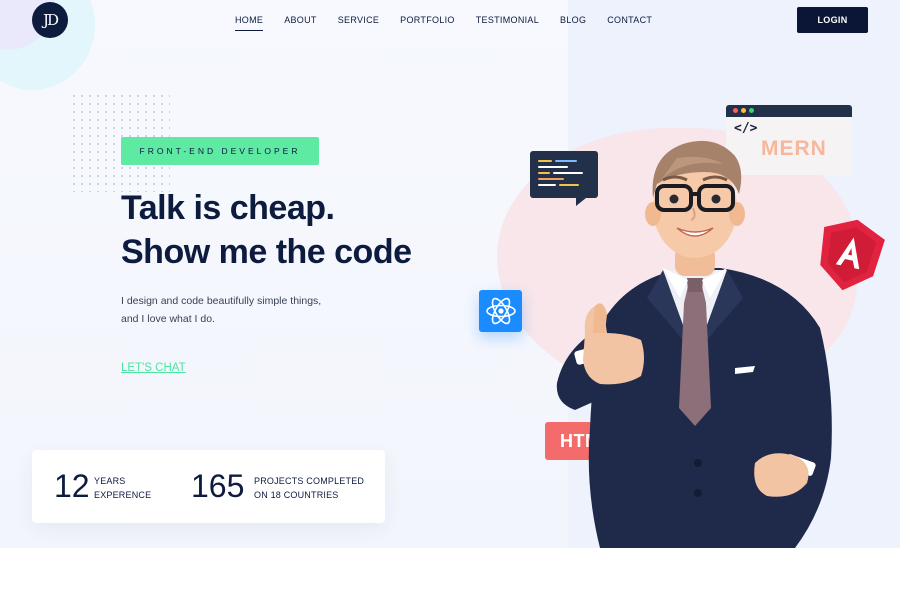 The width and height of the screenshot is (900, 600). Describe the element at coordinates (220, 151) in the screenshot. I see `role-badge: FRONT-END DEVELOPER` at that location.